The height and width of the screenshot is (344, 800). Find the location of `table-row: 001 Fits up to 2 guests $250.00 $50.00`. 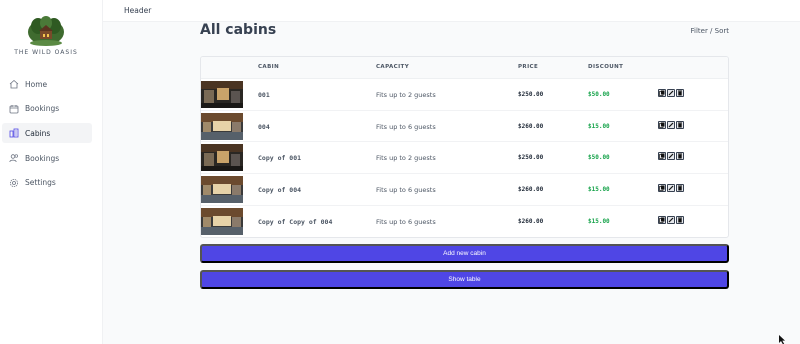

table-row: 001 Fits up to 2 guests $250.00 $50.00 is located at coordinates (464, 95).